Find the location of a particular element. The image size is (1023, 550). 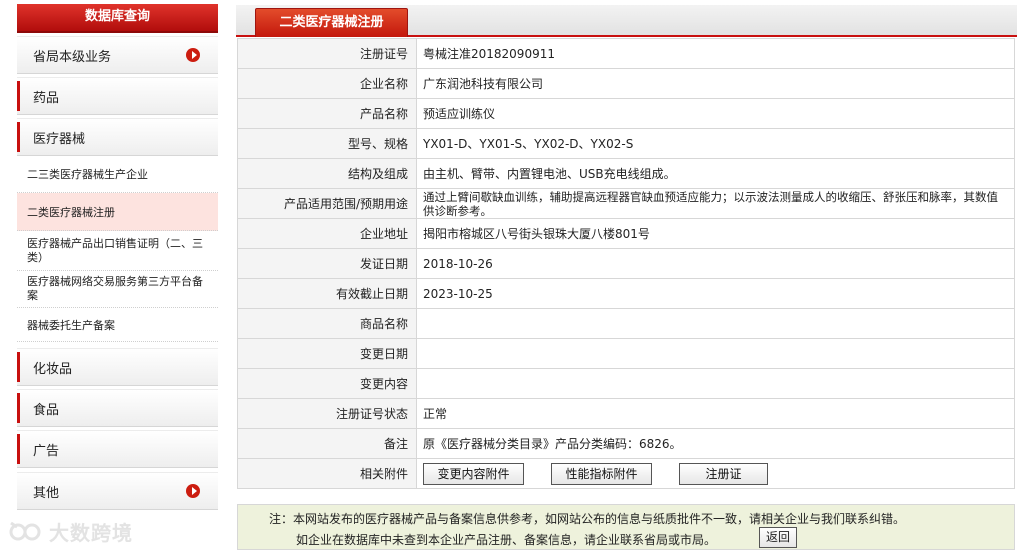

field-label: 发证日期 is located at coordinates (327, 263).